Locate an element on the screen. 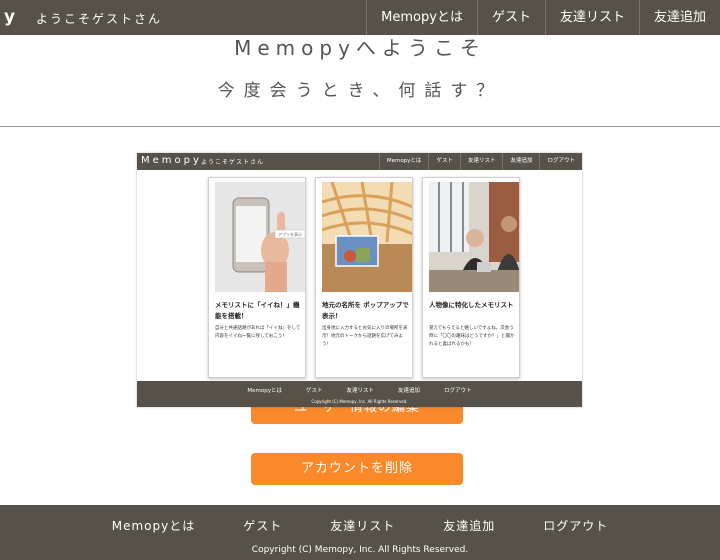  preview-nav-item-friend-list: 友達リスト is located at coordinates (481, 161).